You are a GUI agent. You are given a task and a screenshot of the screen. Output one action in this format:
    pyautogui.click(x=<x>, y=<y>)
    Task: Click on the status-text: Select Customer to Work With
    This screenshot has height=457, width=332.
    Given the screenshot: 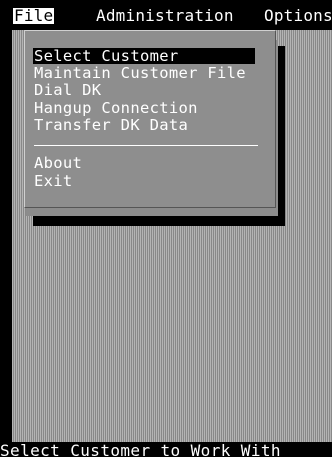 What is the action you would take?
    pyautogui.click(x=140, y=449)
    